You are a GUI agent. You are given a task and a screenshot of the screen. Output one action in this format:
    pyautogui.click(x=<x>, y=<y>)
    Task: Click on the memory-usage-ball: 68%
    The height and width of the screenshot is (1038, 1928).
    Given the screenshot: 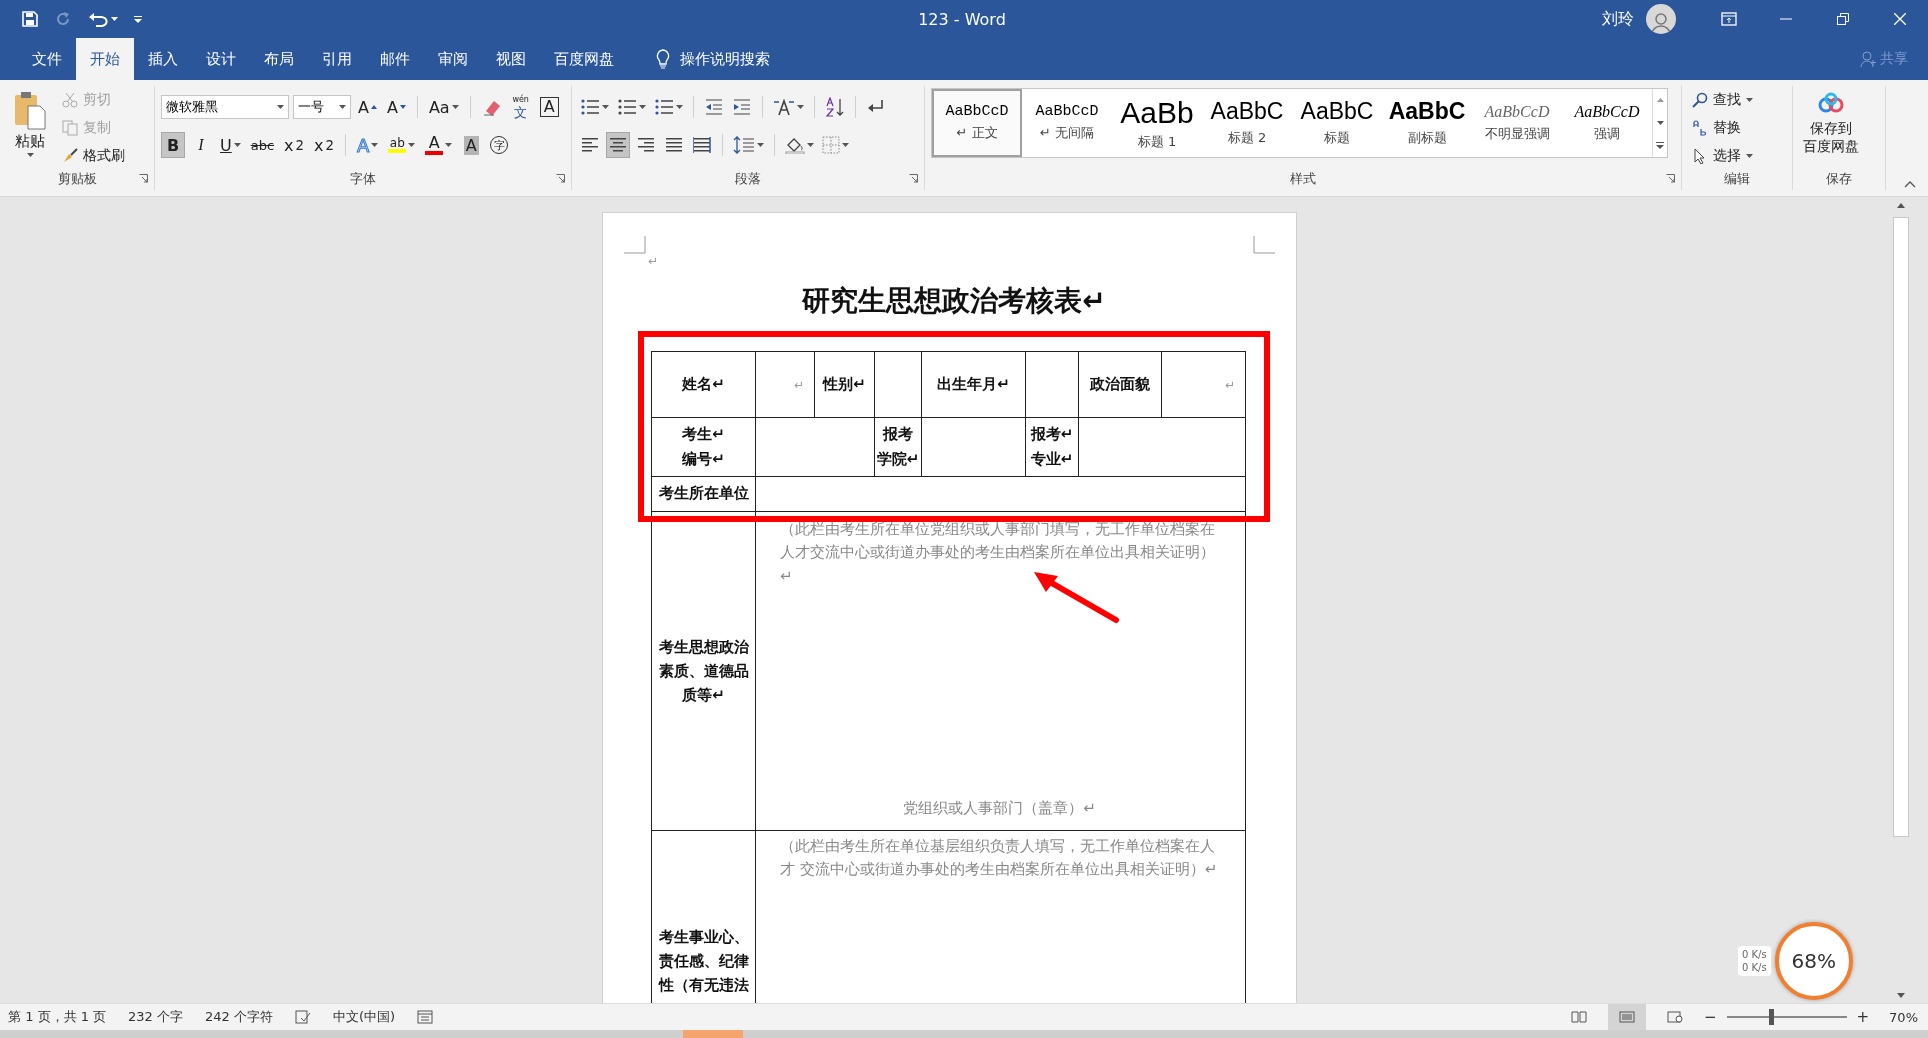 What is the action you would take?
    pyautogui.click(x=1813, y=961)
    